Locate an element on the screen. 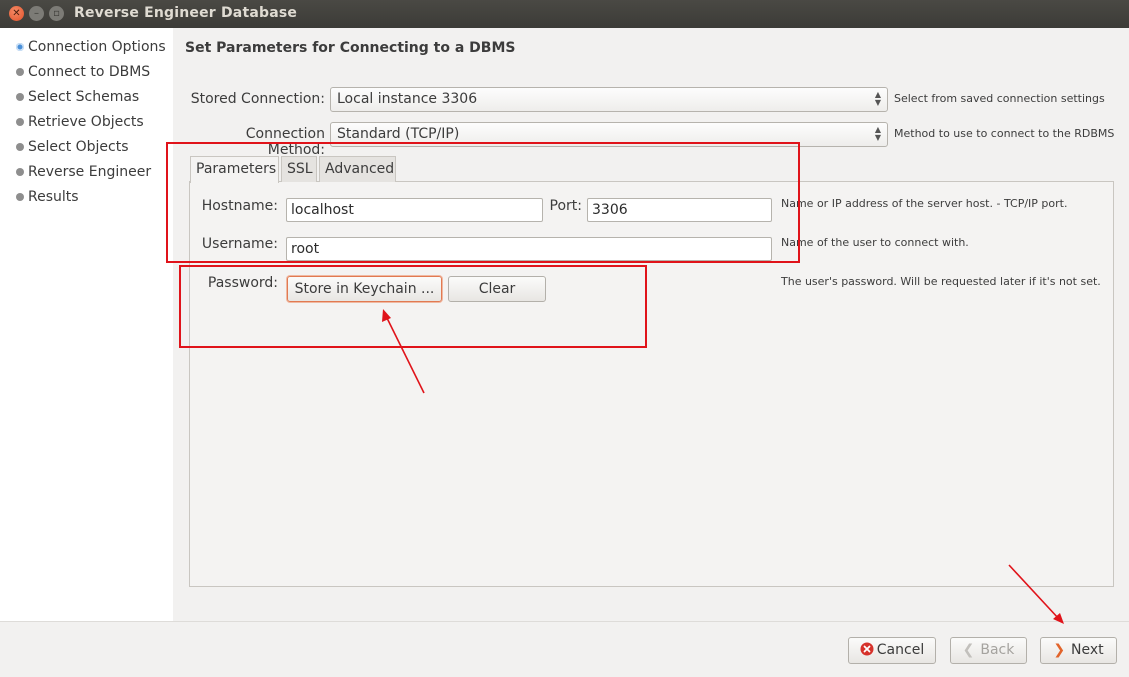 The width and height of the screenshot is (1129, 677). annotation-arrow-next is located at coordinates (1036, 594).